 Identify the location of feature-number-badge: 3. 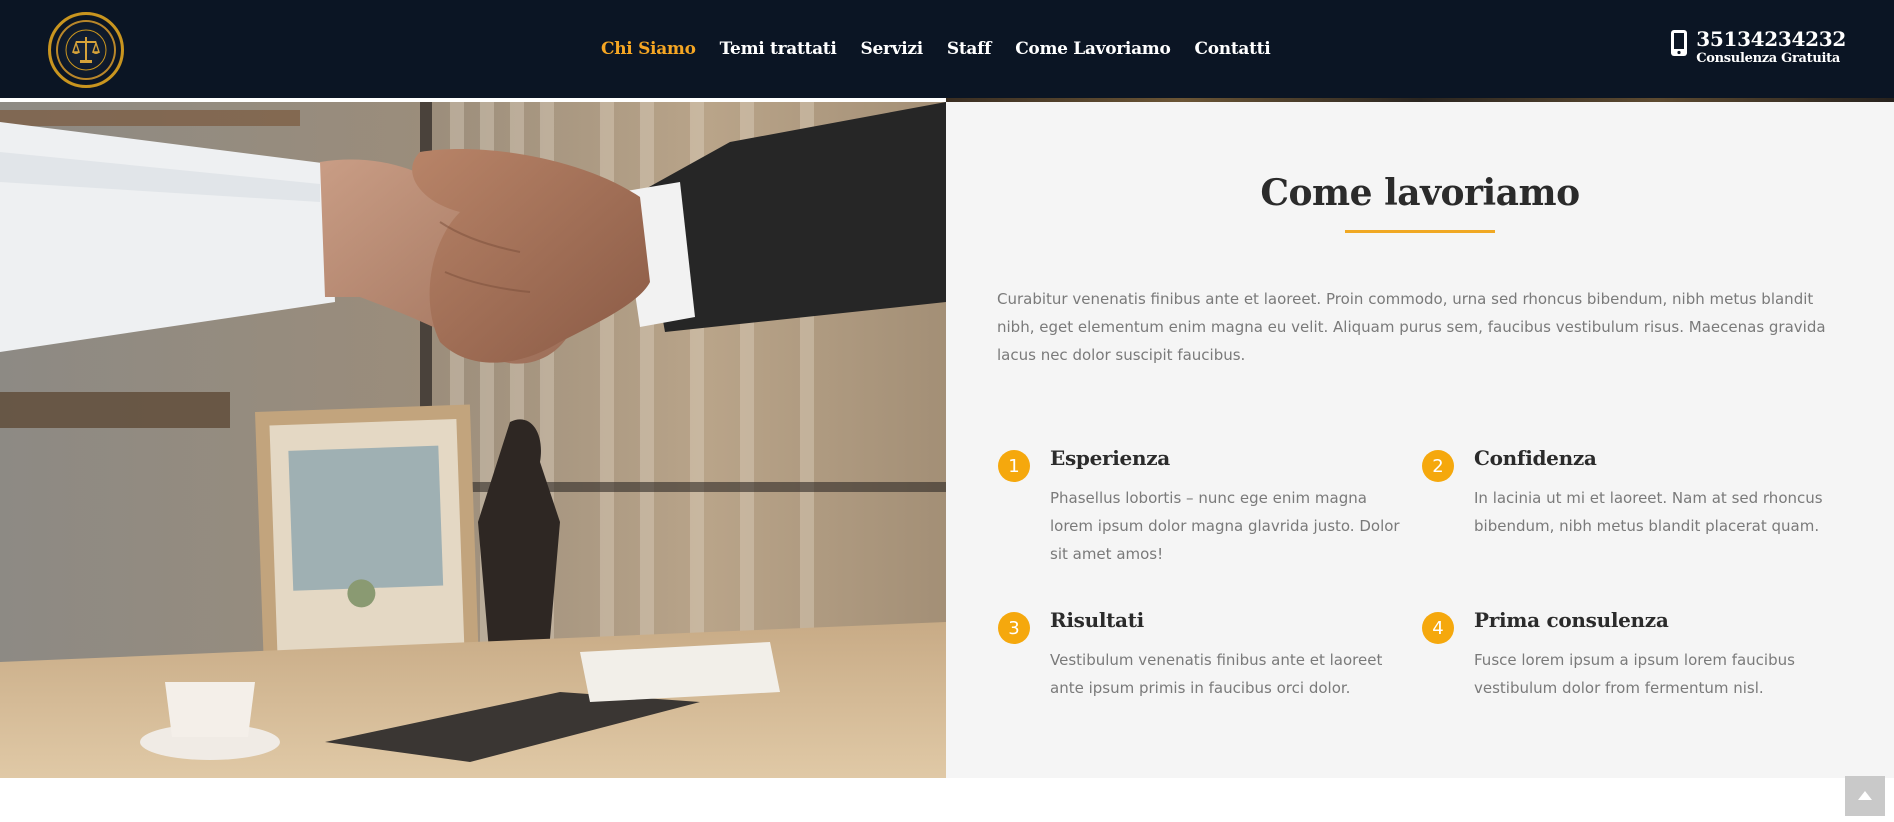
(1014, 628).